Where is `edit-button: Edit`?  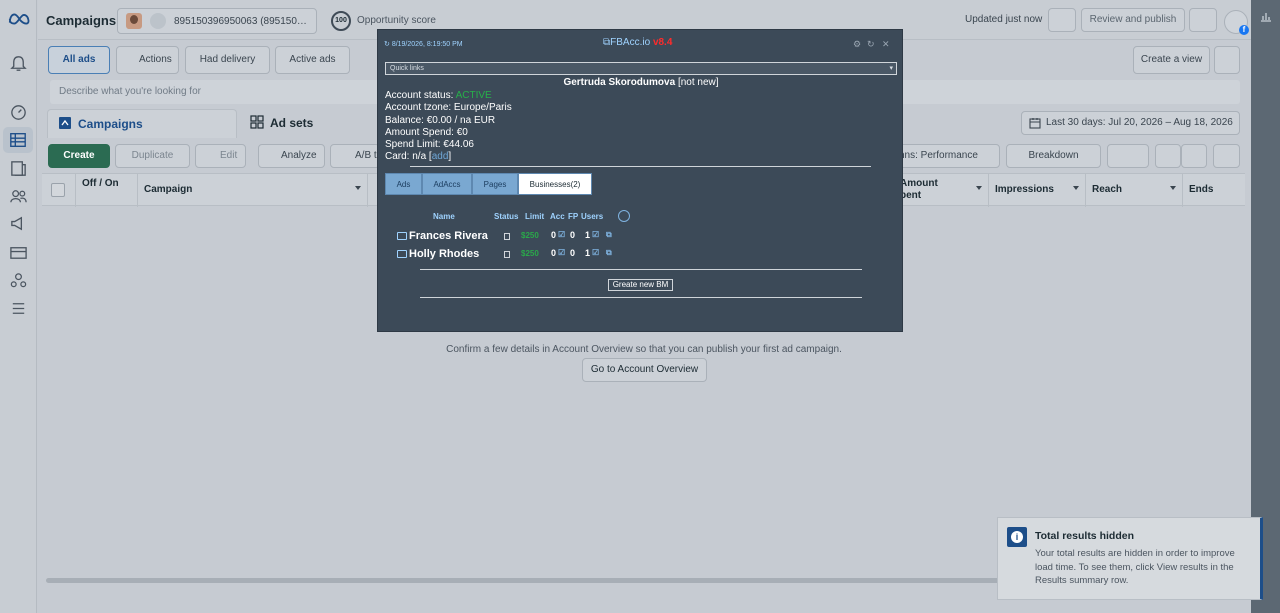
edit-button: Edit is located at coordinates (220, 156).